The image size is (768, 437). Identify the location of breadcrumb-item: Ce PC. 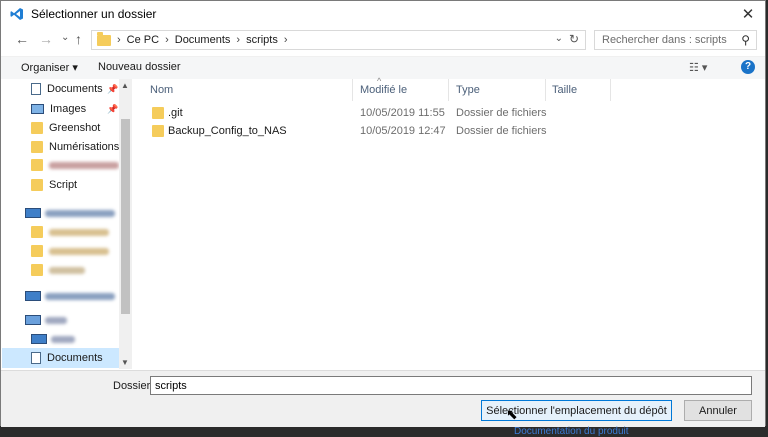
(143, 40).